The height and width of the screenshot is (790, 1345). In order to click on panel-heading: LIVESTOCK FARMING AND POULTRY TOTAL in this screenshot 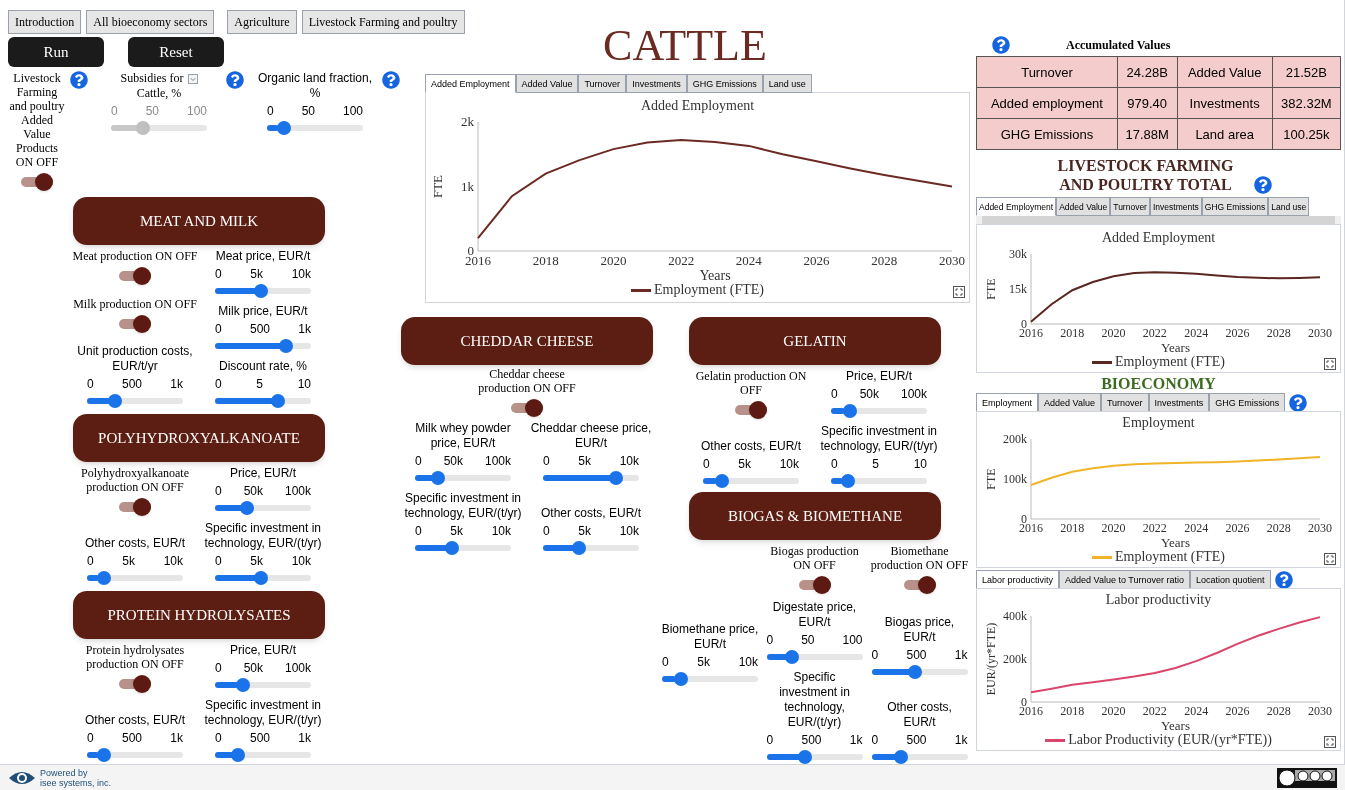, I will do `click(1145, 175)`.